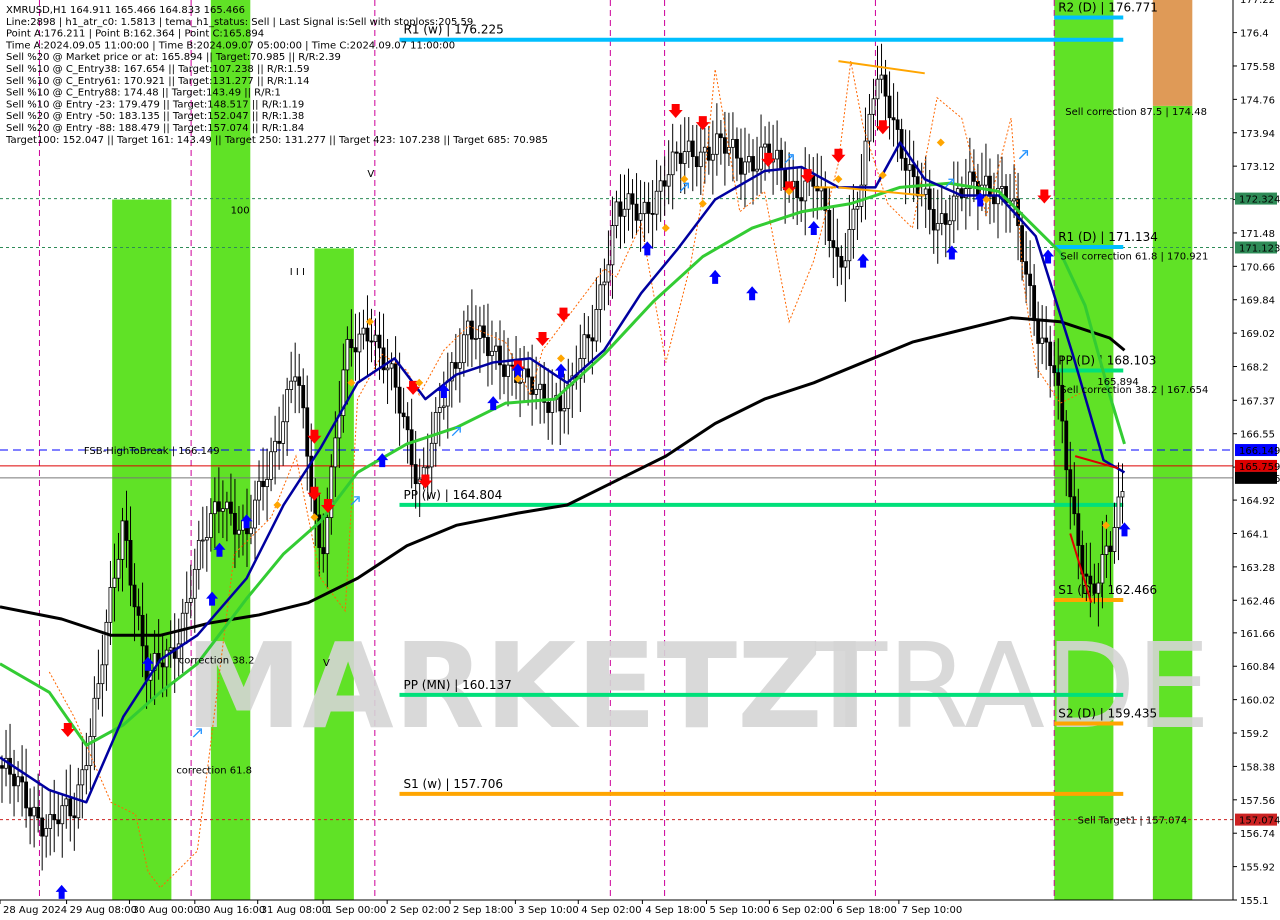 The width and height of the screenshot is (1280, 920). I want to click on time-label-9: 4 Sep 02:00, so click(611, 910).